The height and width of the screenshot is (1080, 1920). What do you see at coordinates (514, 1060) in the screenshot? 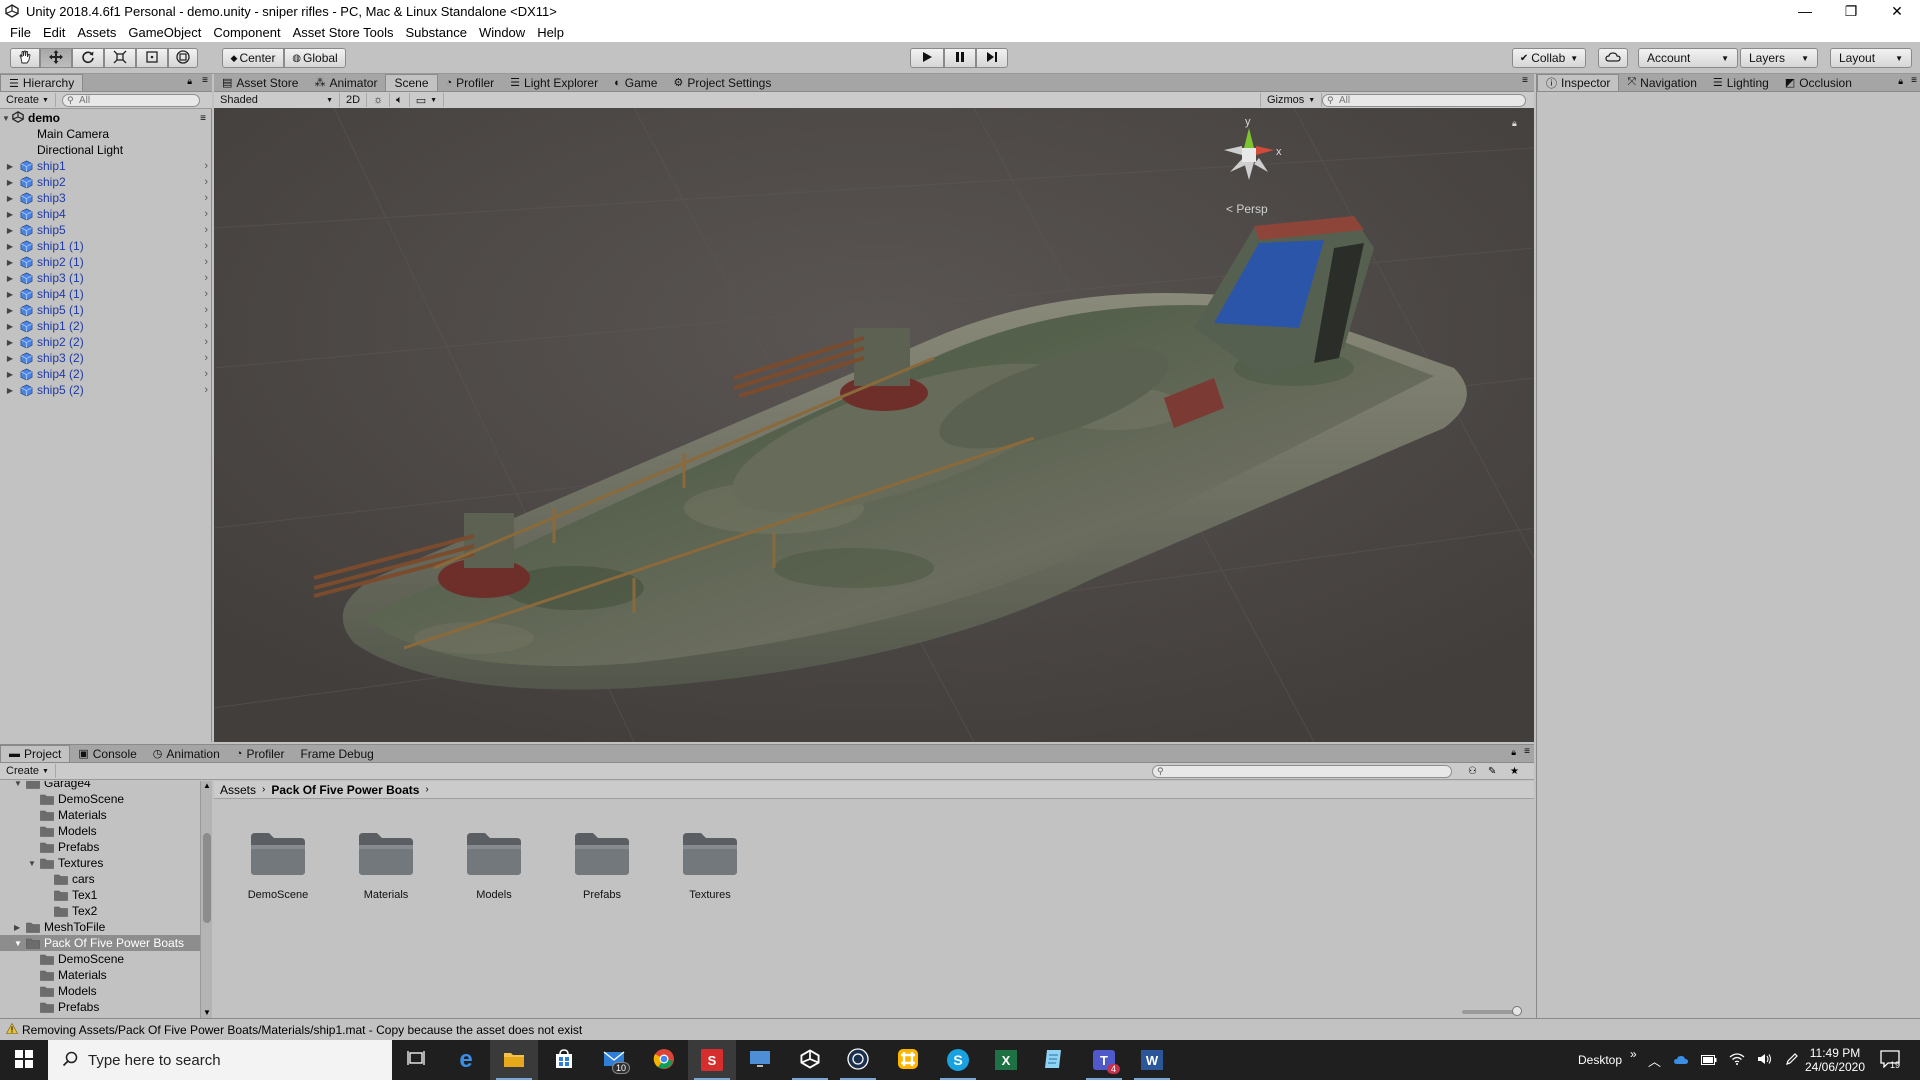
I see `taskbar-file-explorer` at bounding box center [514, 1060].